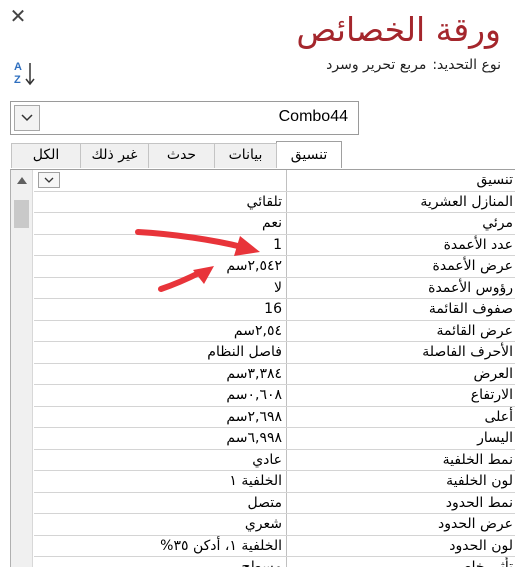 The height and width of the screenshot is (567, 515). I want to click on property-name: نمط الحدود, so click(400, 502).